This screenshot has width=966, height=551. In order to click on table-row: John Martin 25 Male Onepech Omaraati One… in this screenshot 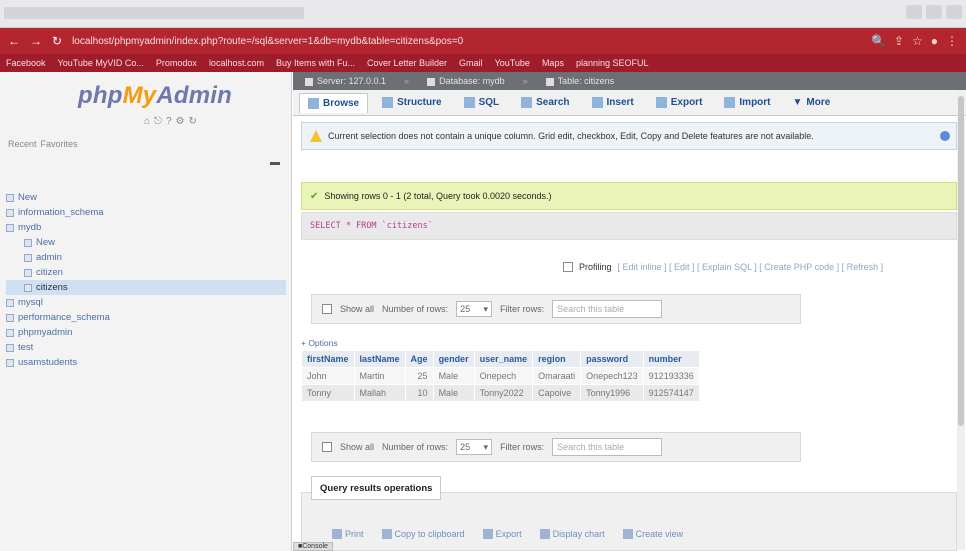, I will do `click(500, 376)`.